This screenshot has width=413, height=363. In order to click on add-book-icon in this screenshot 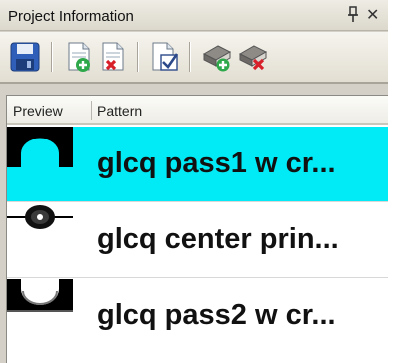, I will do `click(217, 57)`.